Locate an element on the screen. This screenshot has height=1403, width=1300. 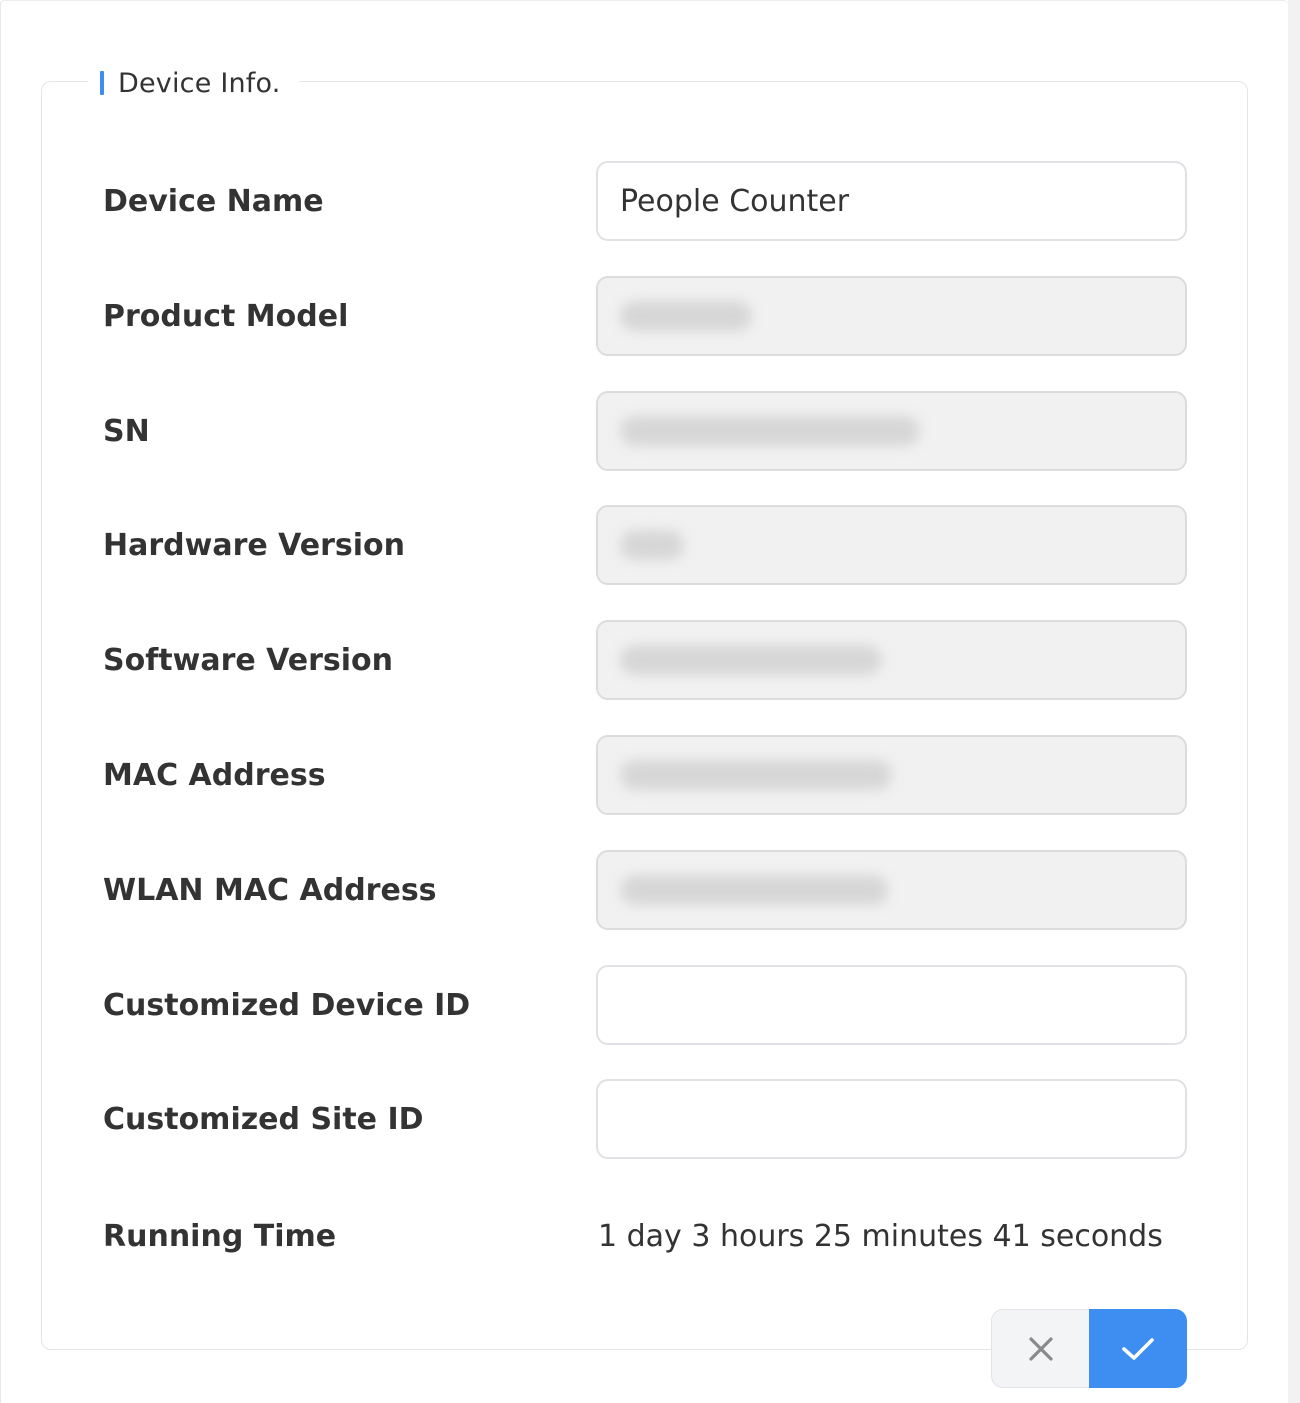
mac-address-label: MAC Address is located at coordinates (214, 775).